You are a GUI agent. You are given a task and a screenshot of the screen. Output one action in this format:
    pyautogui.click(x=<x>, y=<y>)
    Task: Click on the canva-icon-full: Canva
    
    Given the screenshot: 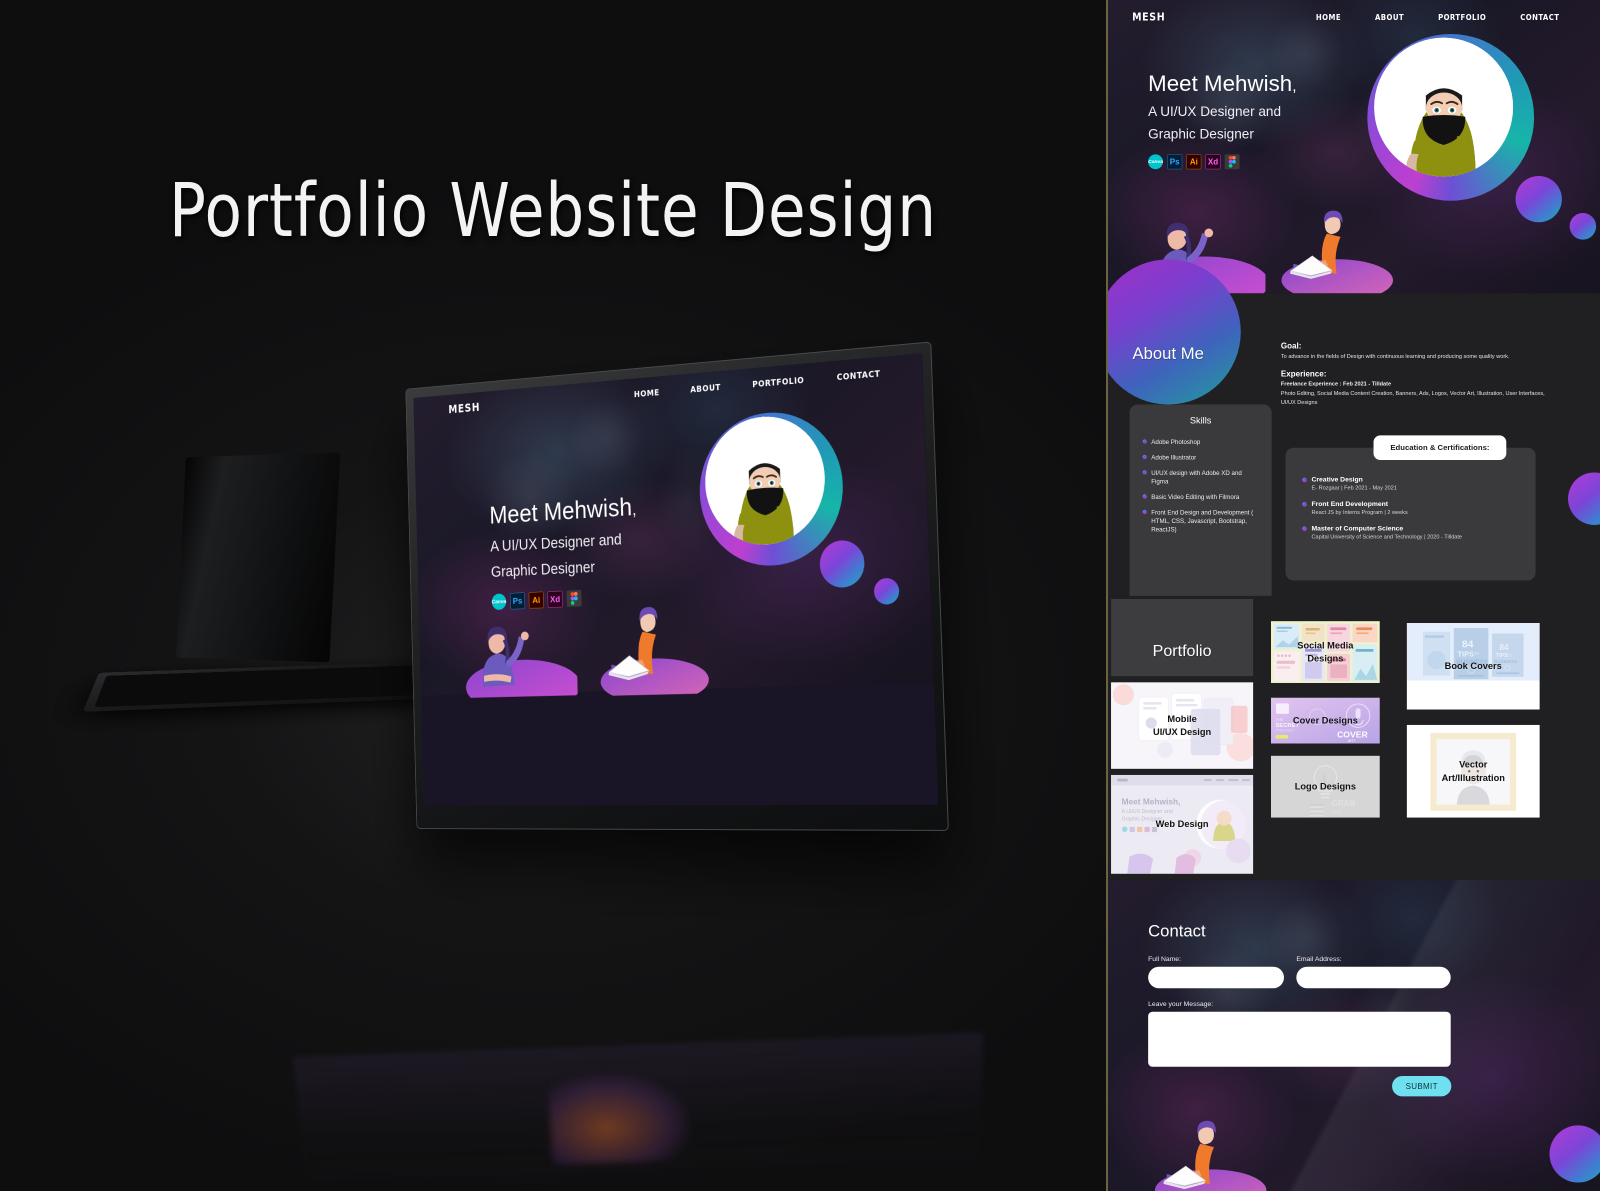 What is the action you would take?
    pyautogui.click(x=1155, y=162)
    